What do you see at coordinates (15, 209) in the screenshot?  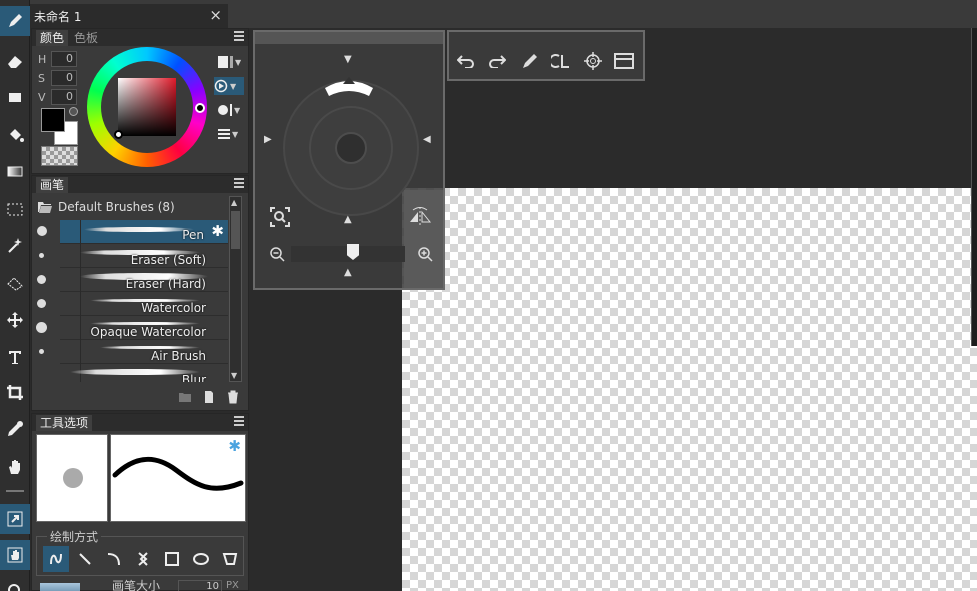 I see `select-rect-tool-icon` at bounding box center [15, 209].